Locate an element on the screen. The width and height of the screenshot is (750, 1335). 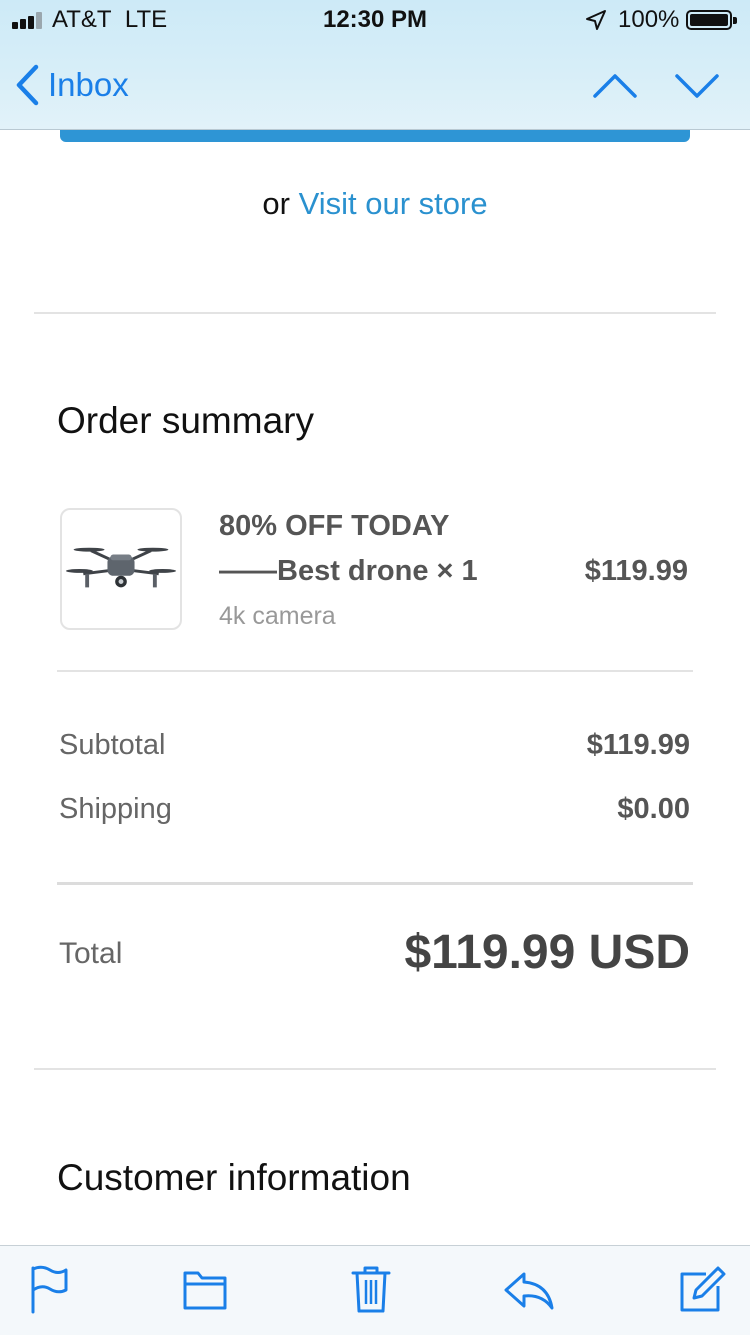
item-variant: 4k camera is located at coordinates (277, 616).